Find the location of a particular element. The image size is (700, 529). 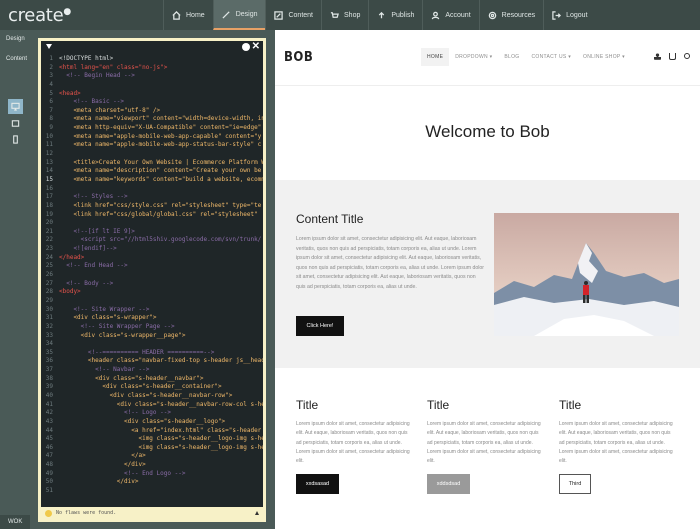

nav-design: Design is located at coordinates (239, 15).